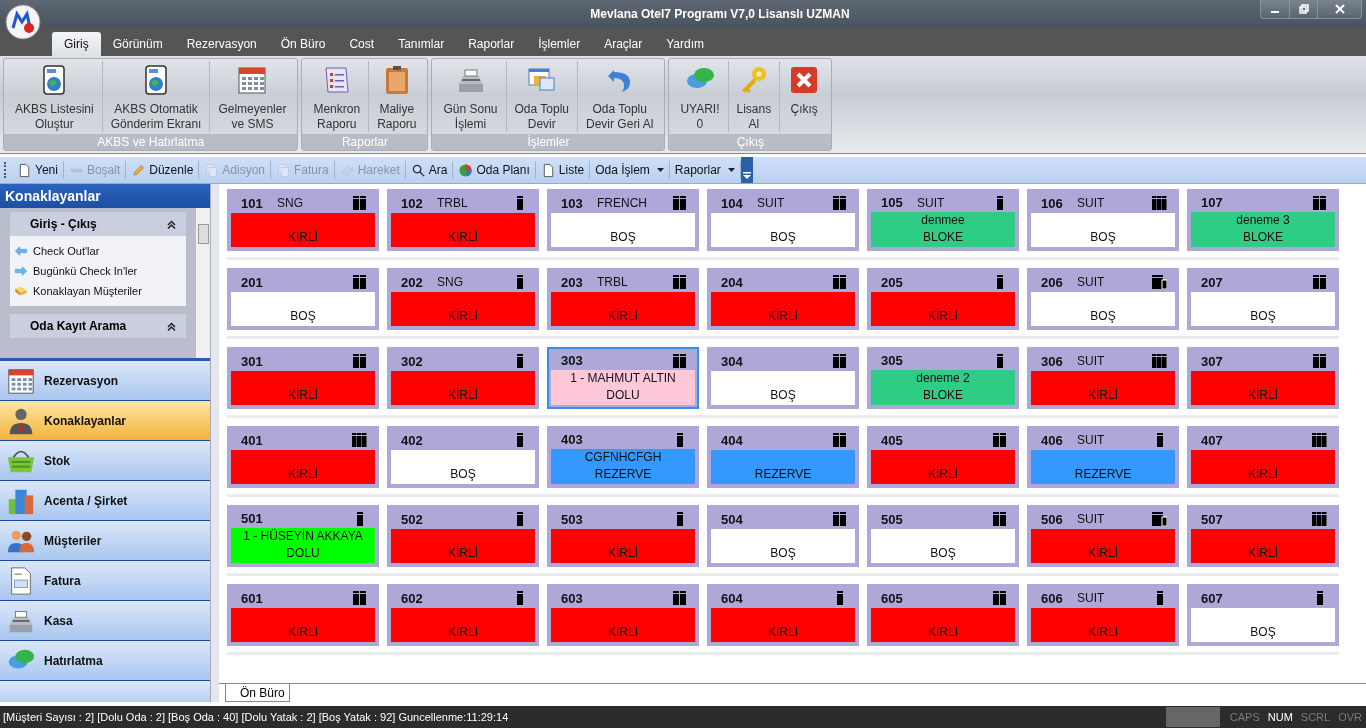 Image resolution: width=1366 pixels, height=728 pixels. What do you see at coordinates (38, 170) in the screenshot?
I see `toolbar-button: Yeni` at bounding box center [38, 170].